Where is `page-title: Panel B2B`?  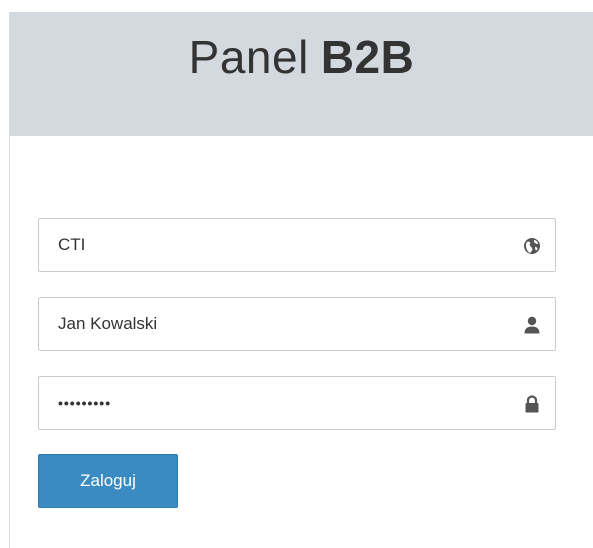
page-title: Panel B2B is located at coordinates (302, 57).